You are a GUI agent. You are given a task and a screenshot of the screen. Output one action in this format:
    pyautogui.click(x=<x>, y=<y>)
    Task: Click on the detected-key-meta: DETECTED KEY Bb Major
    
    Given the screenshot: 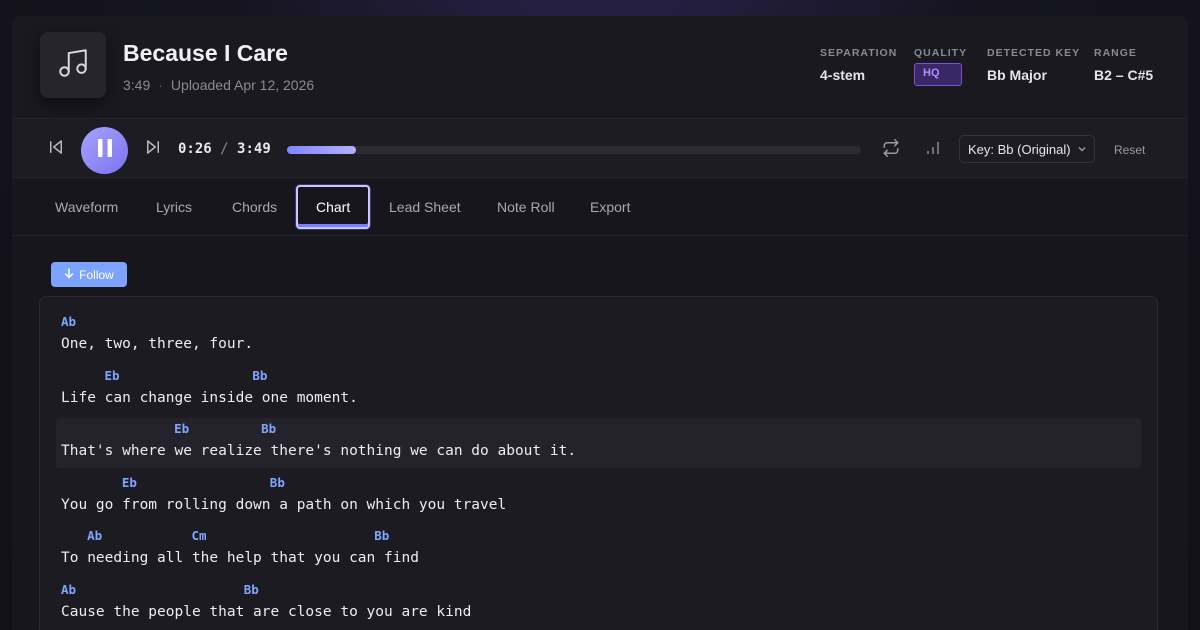 What is the action you would take?
    pyautogui.click(x=1033, y=65)
    